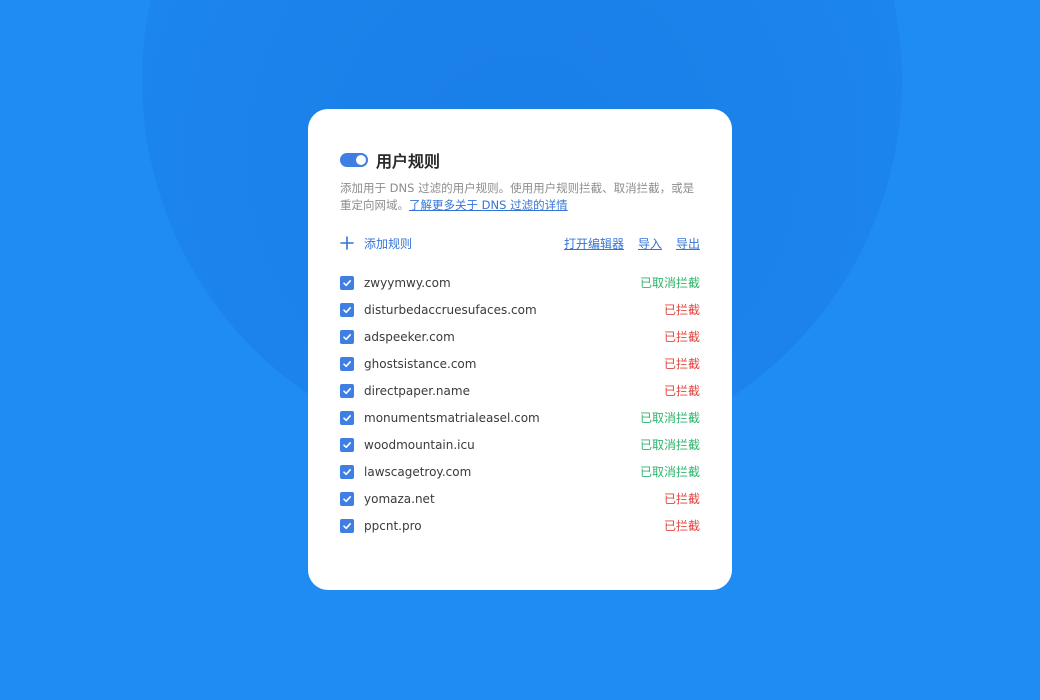 The image size is (1040, 700). I want to click on rule-domain: woodmountain.icu, so click(419, 444).